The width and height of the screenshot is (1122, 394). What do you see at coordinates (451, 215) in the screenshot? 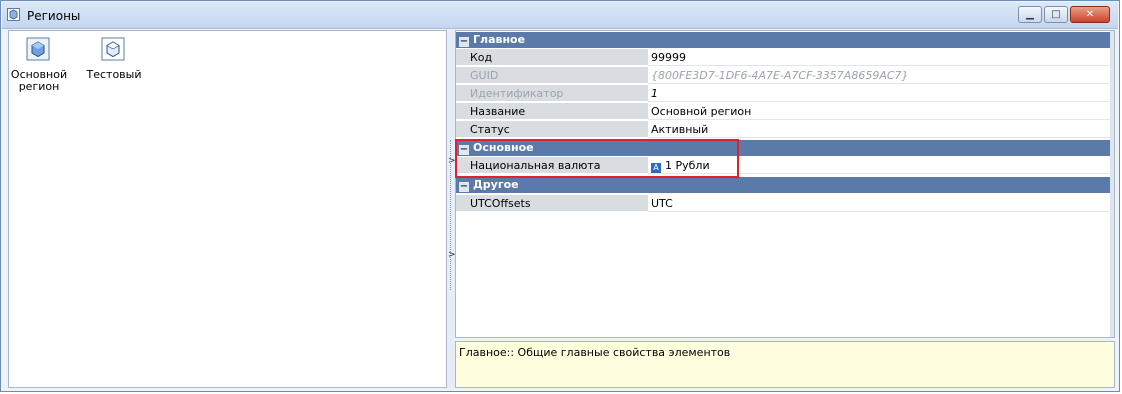
I see `splitter-grip` at bounding box center [451, 215].